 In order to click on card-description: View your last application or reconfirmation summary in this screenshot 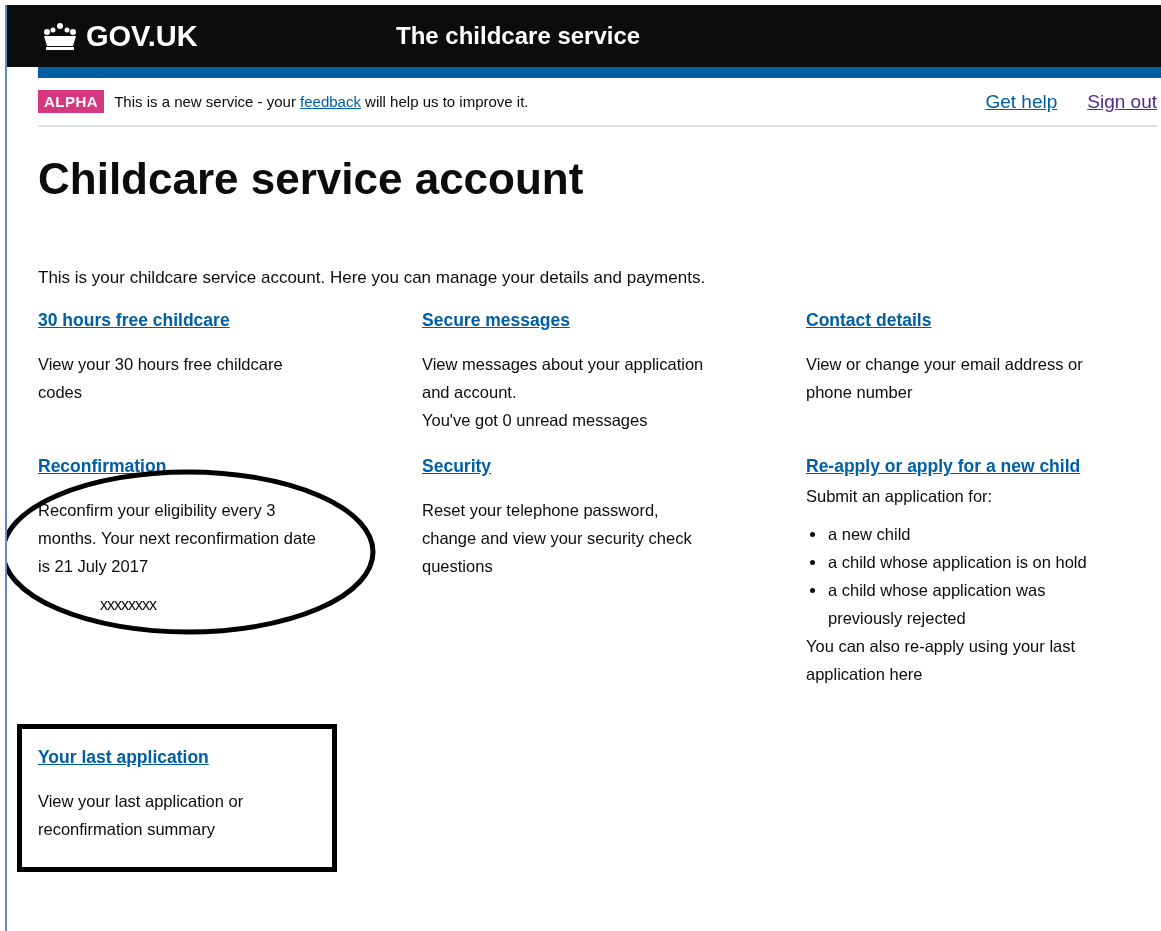, I will do `click(141, 815)`.